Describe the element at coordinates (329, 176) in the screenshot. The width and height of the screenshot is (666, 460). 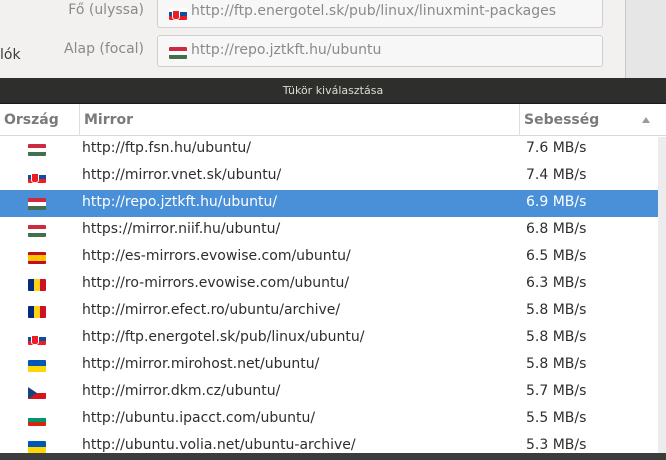
I see `table-row: http://mirror.vnet.sk/ubuntu/7.4 MB/s` at that location.